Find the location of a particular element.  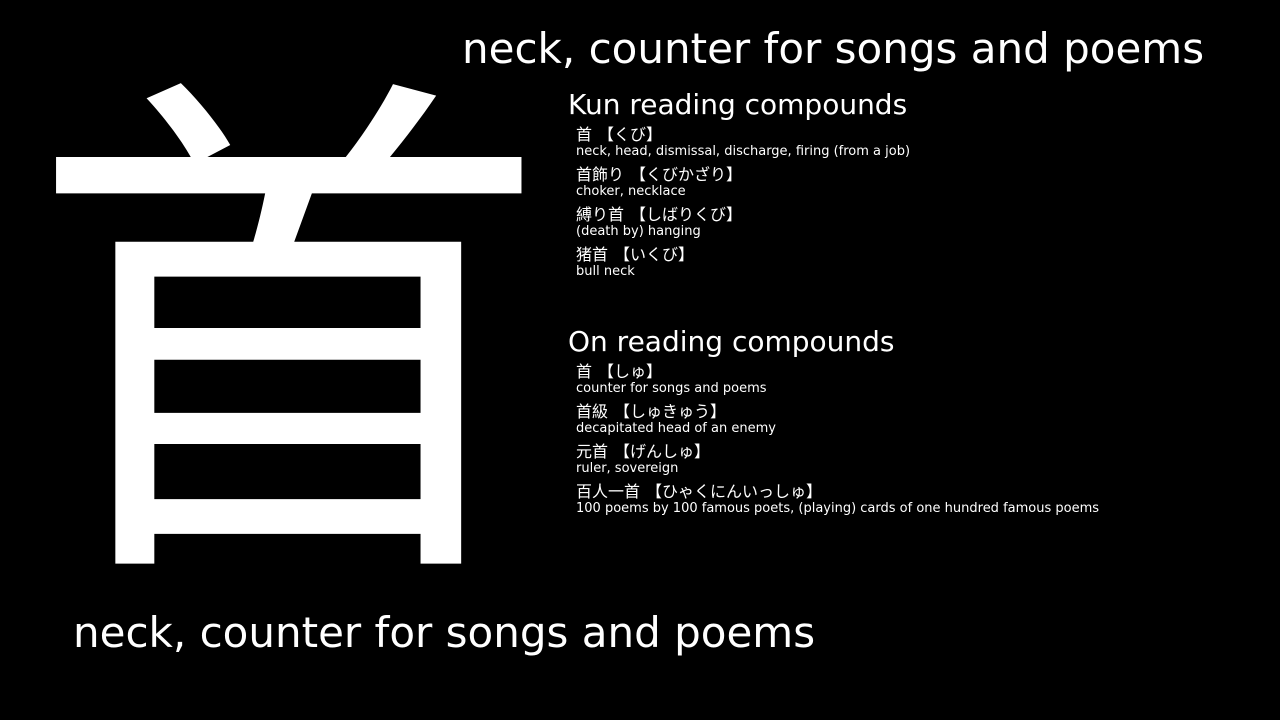

compound-reading: 【しばりくび】 is located at coordinates (686, 214).